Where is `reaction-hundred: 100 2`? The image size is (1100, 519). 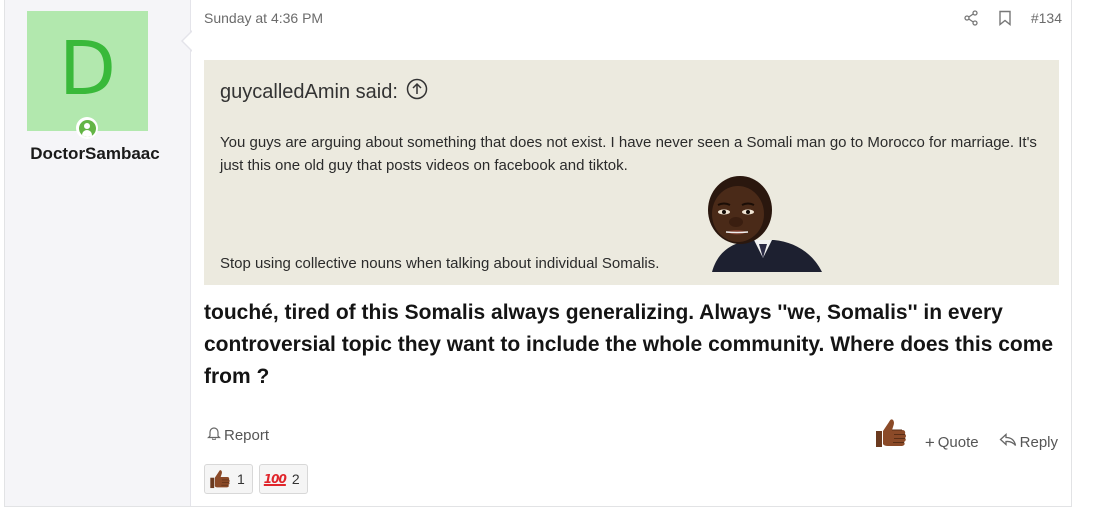
reaction-hundred: 100 2 is located at coordinates (283, 479).